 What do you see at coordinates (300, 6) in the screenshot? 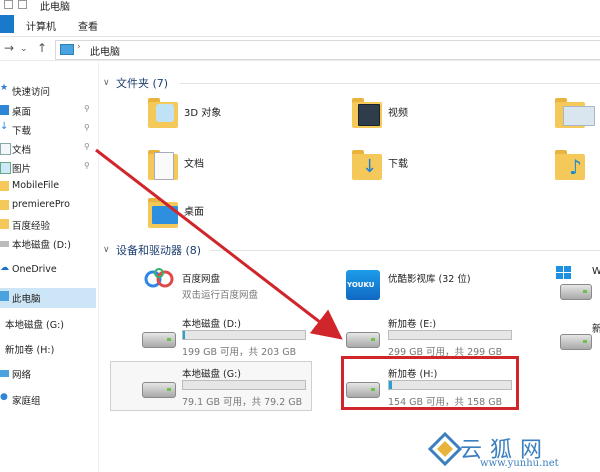
I see `title-bar: 此电脑` at bounding box center [300, 6].